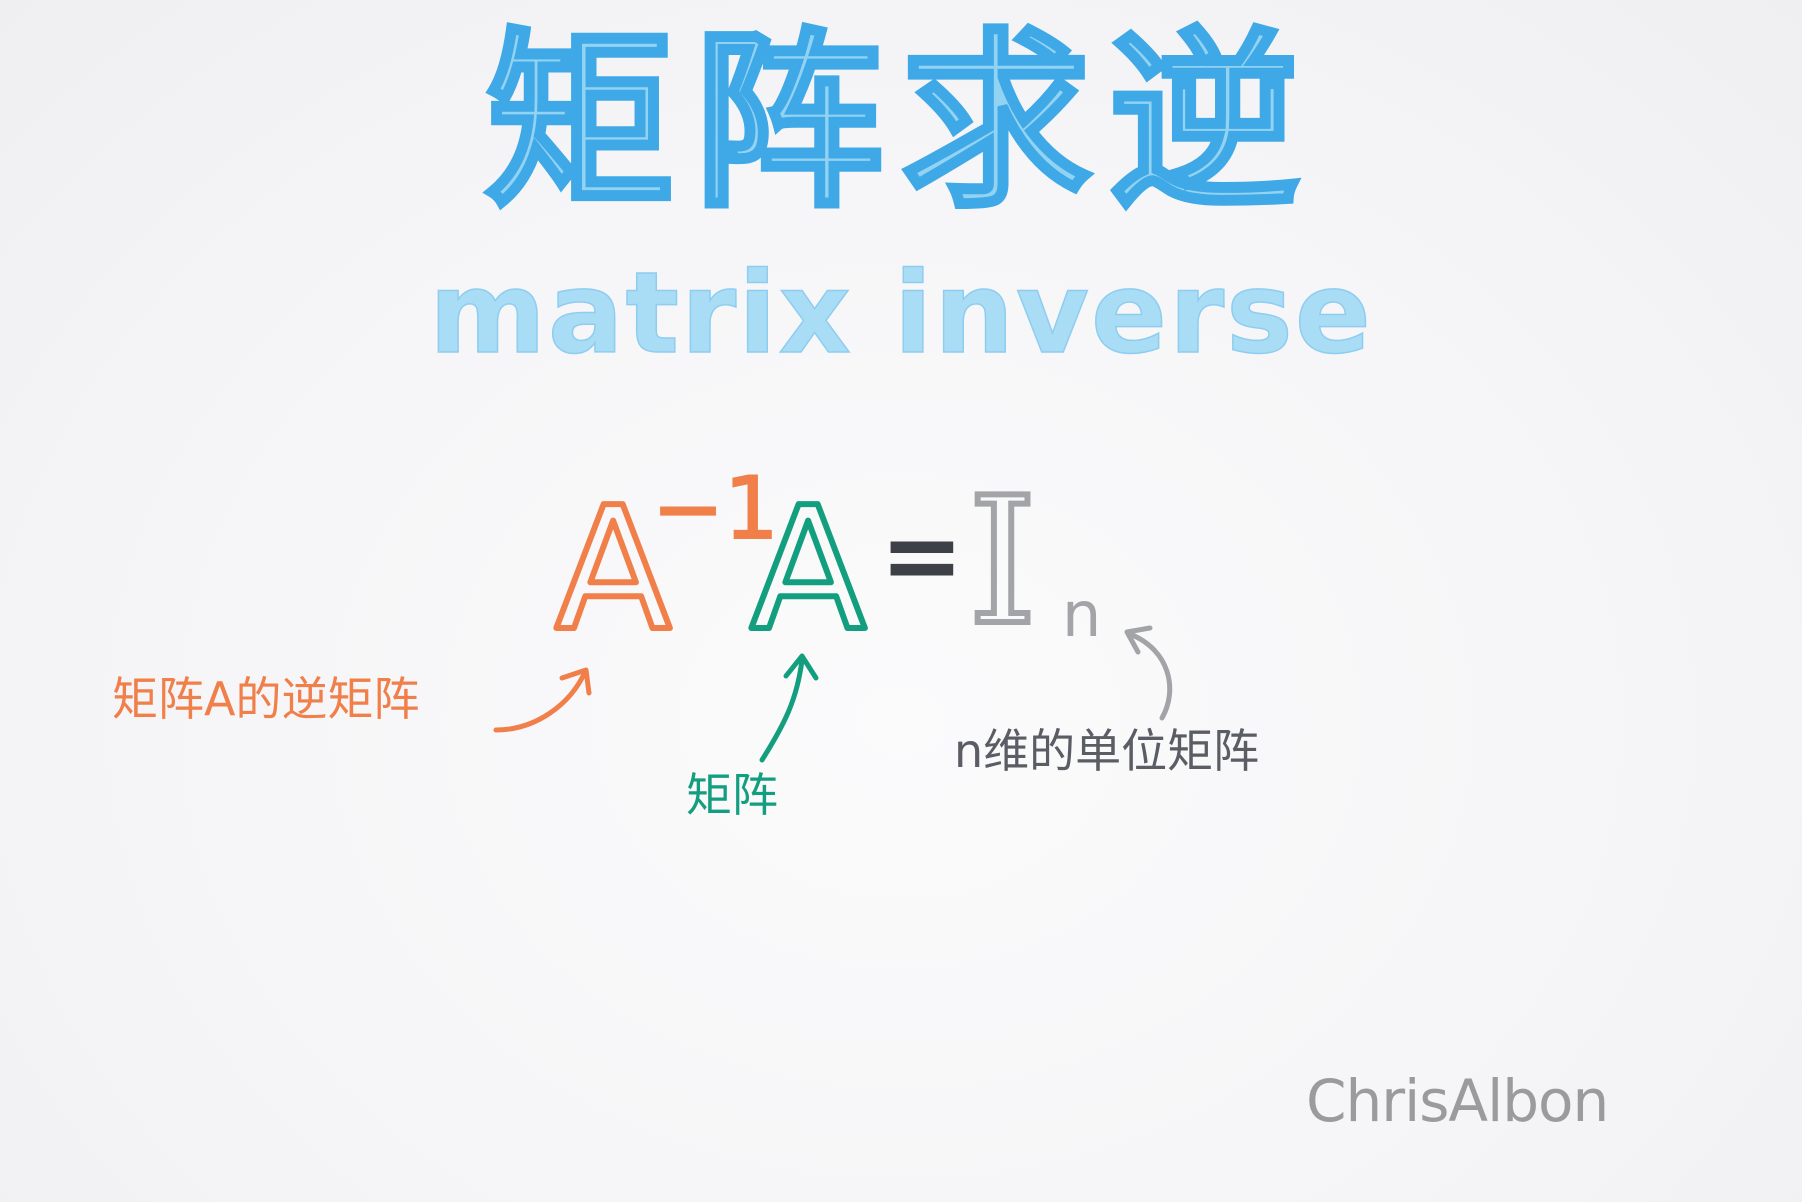 This screenshot has height=1202, width=1802. I want to click on matrix-arrow, so click(789, 708).